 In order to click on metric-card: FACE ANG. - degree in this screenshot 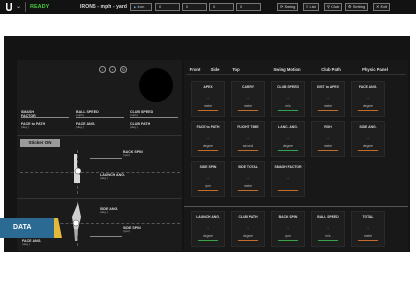, I will do `click(368, 99)`.